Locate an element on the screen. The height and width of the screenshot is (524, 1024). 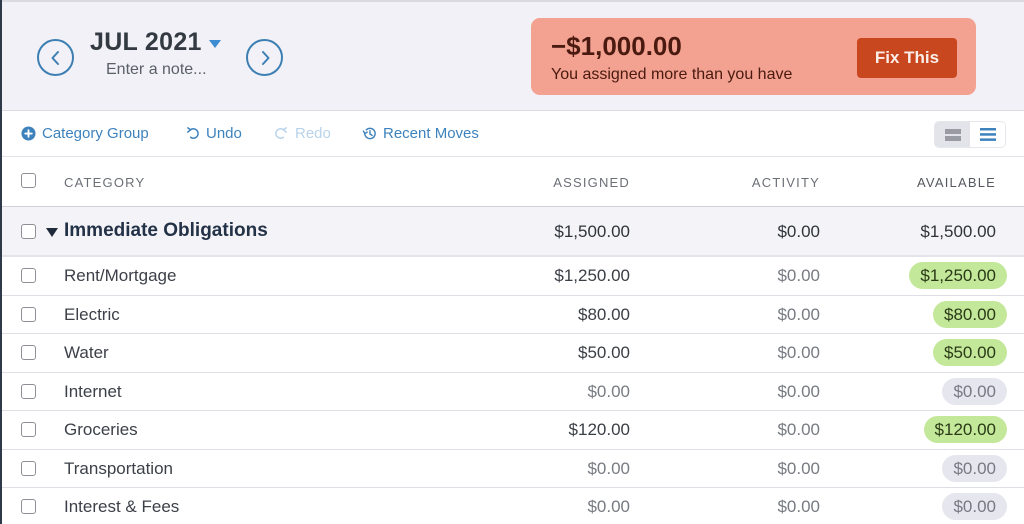
group-activity: $0.00 is located at coordinates (798, 231).